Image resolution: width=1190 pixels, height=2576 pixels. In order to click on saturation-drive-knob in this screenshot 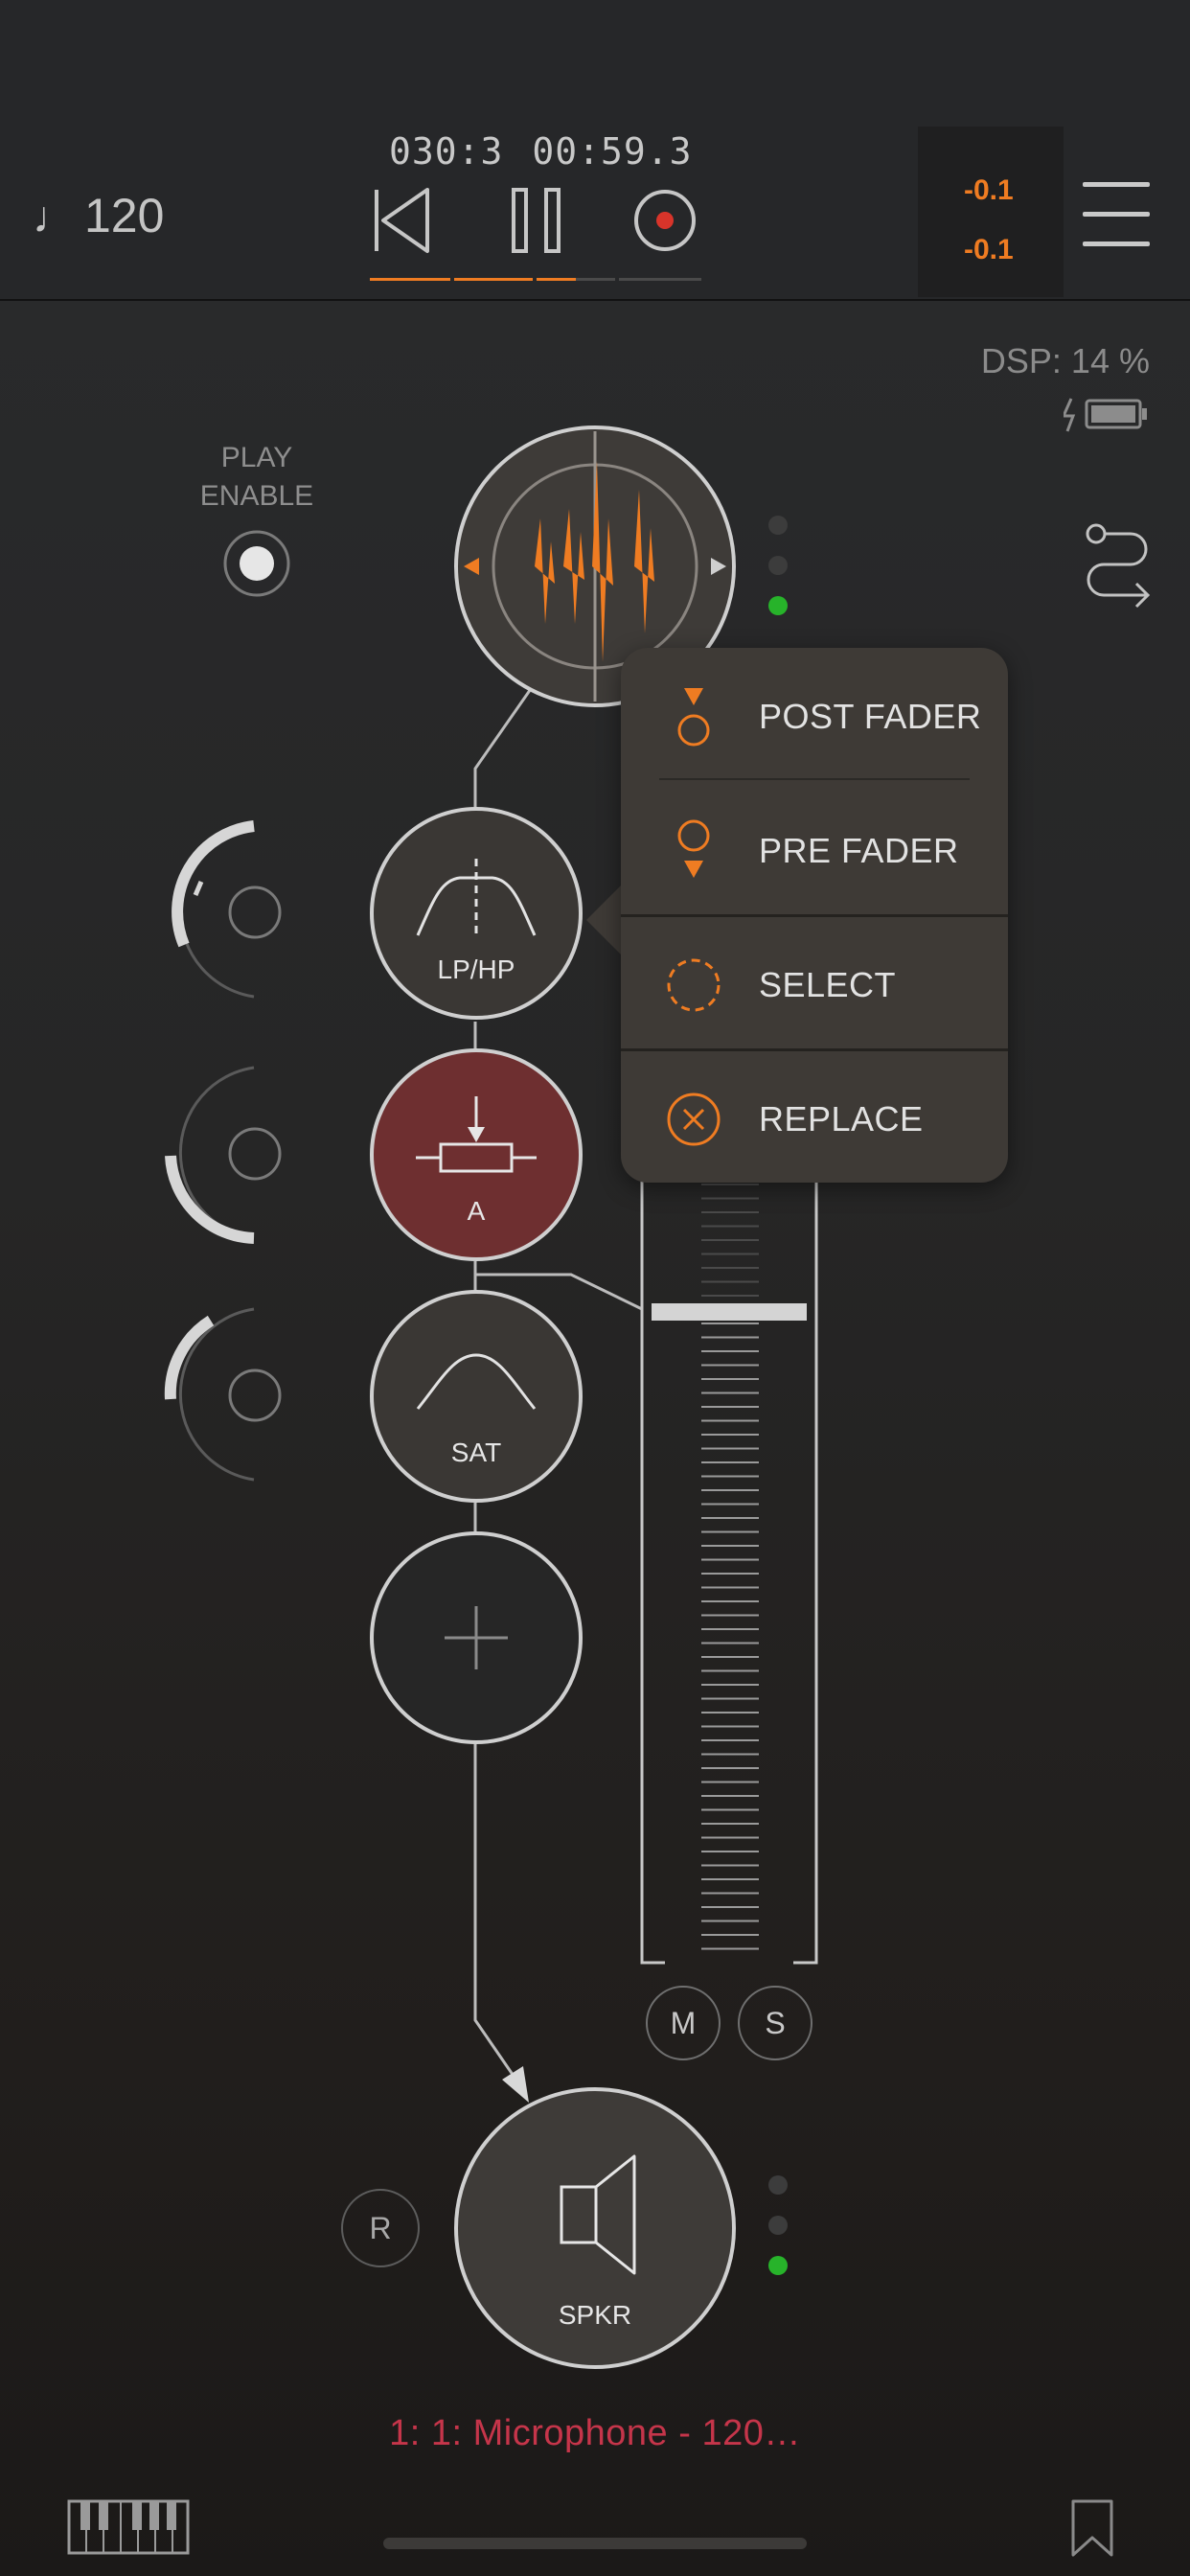, I will do `click(230, 1394)`.